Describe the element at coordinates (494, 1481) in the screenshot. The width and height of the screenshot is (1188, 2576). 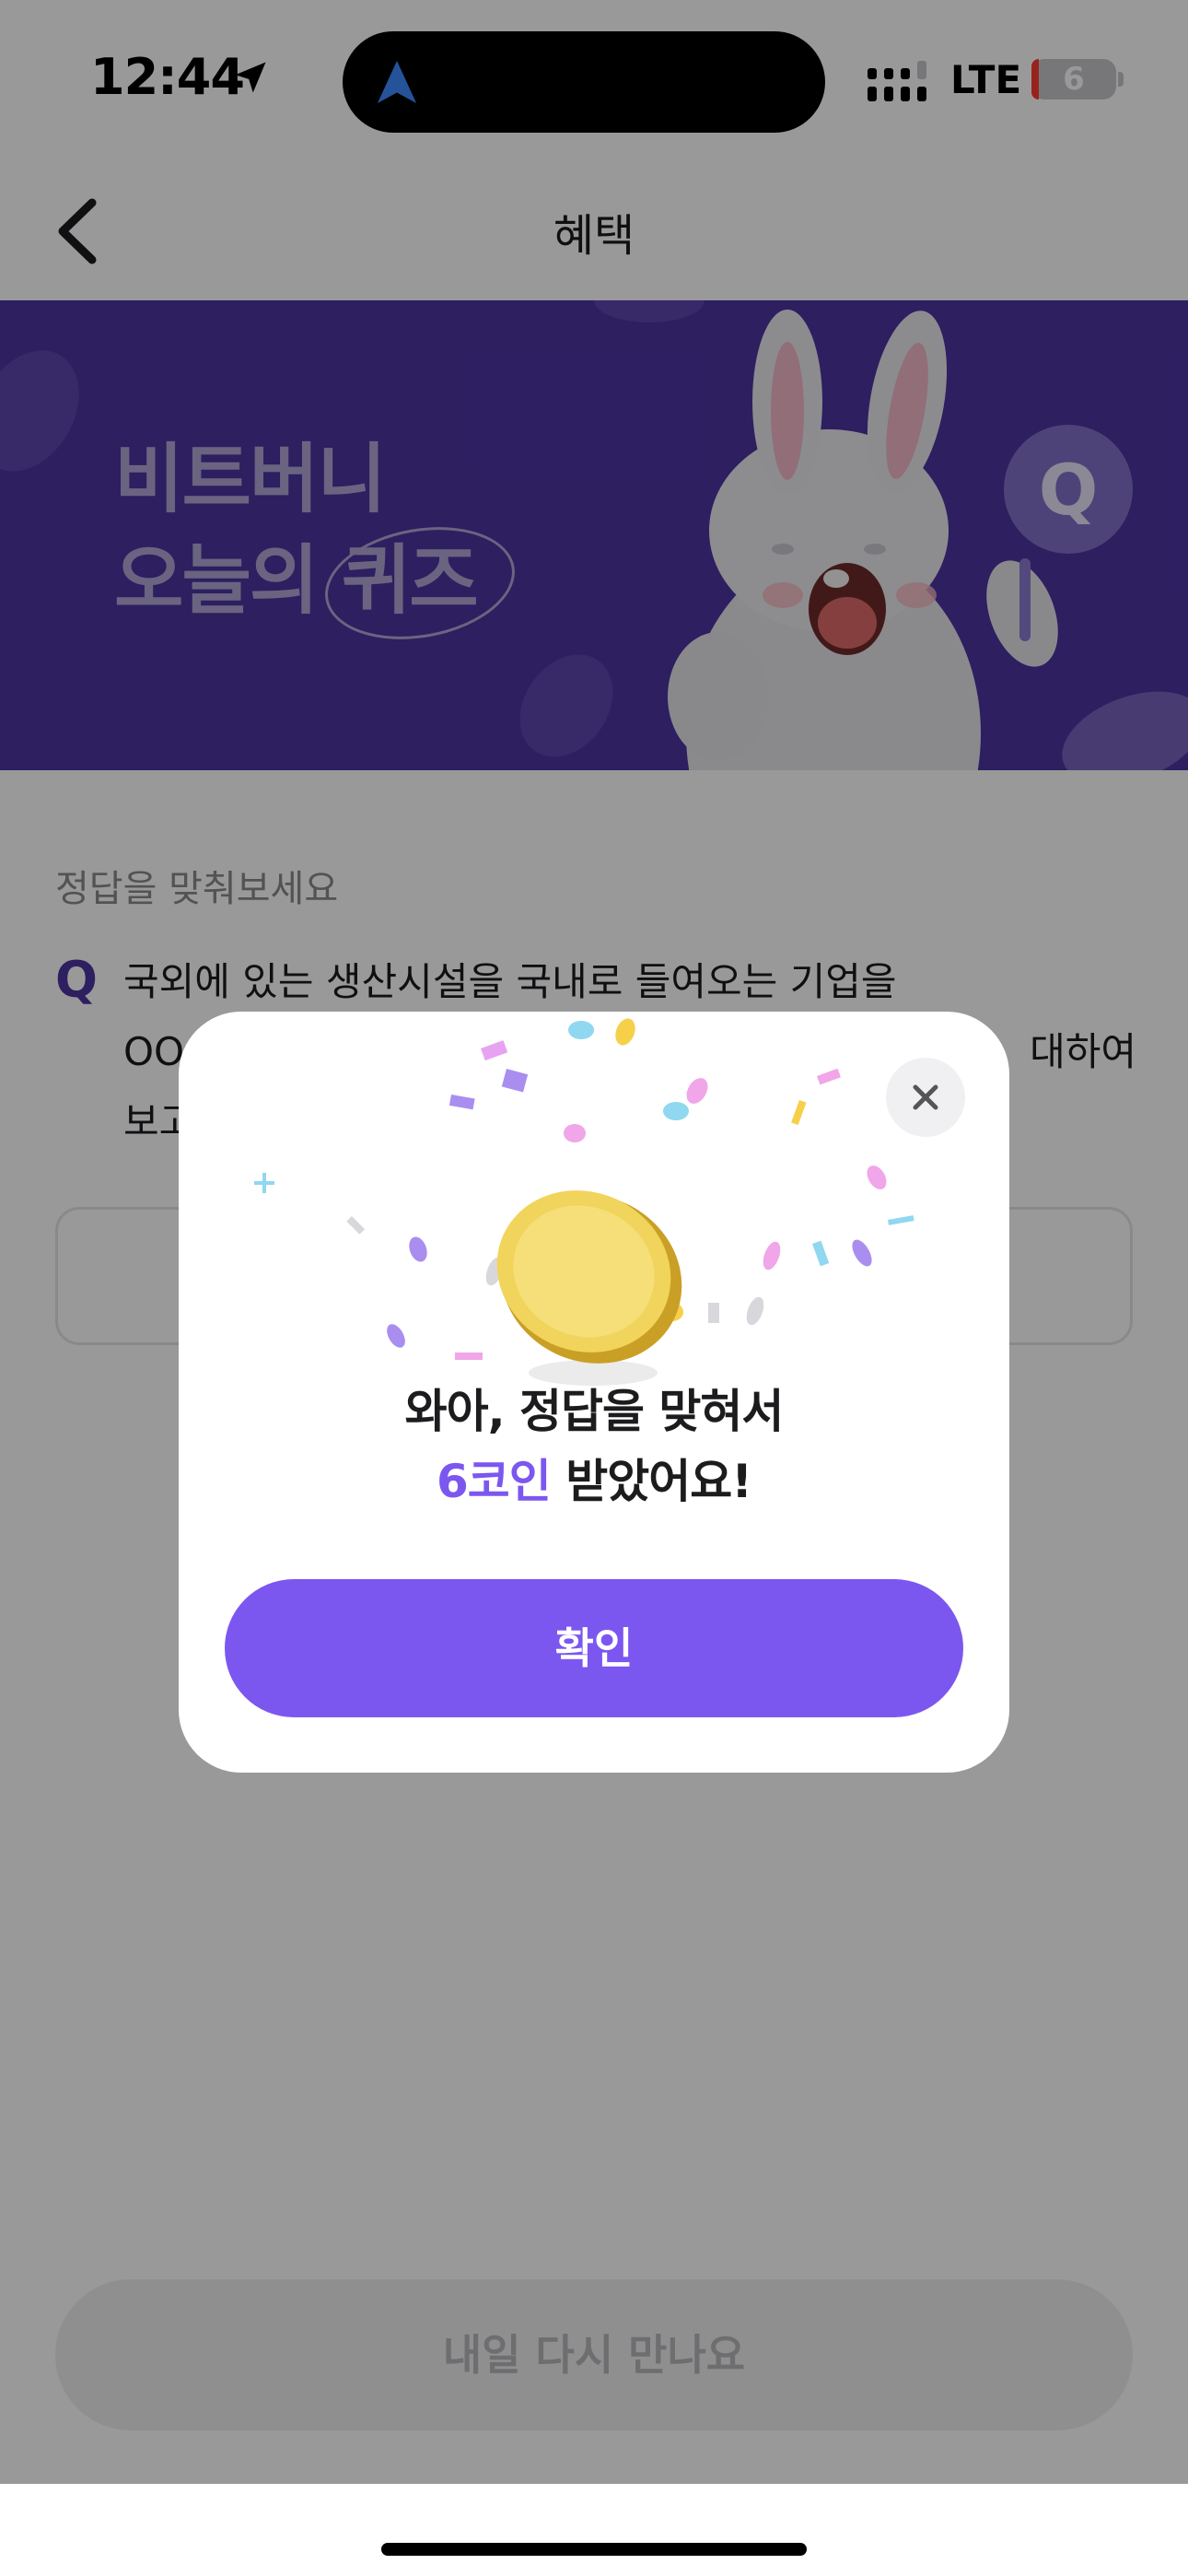
I see `coin-amount: 6코인` at that location.